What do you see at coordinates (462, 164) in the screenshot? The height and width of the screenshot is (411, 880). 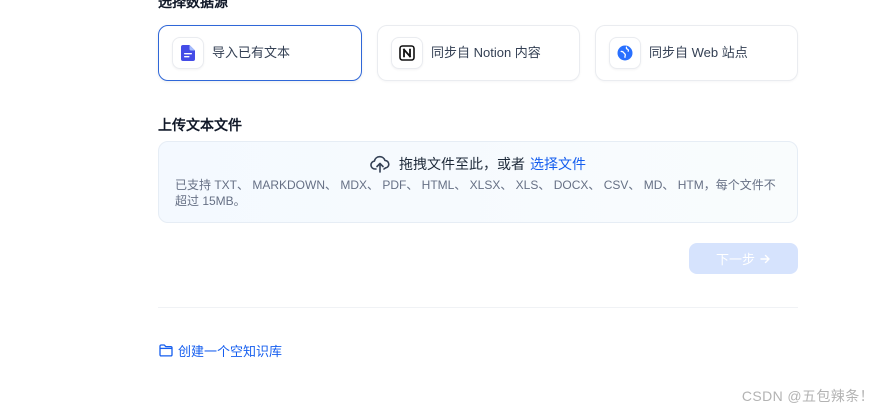 I see `dropzone-text: 拖拽文件至此，或者` at bounding box center [462, 164].